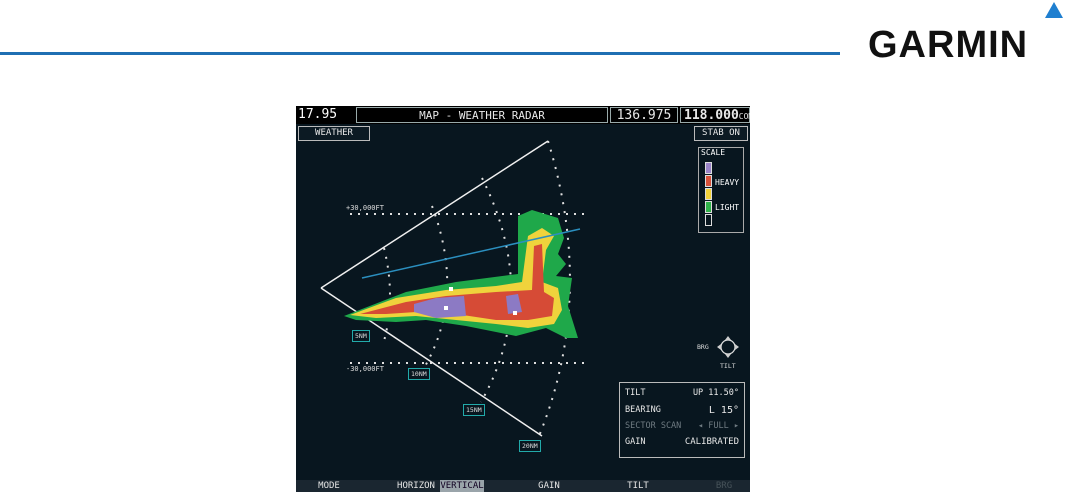 The height and width of the screenshot is (492, 1080). I want to click on gain-row-label: GAIN, so click(635, 442).